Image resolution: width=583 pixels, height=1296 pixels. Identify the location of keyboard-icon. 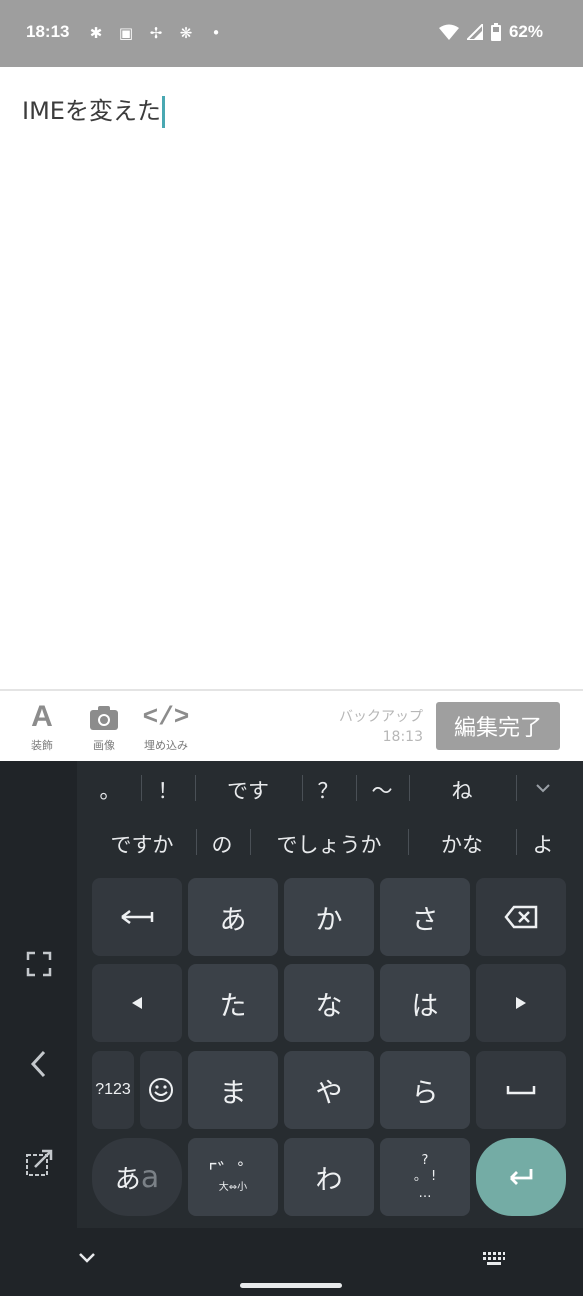
(494, 1258).